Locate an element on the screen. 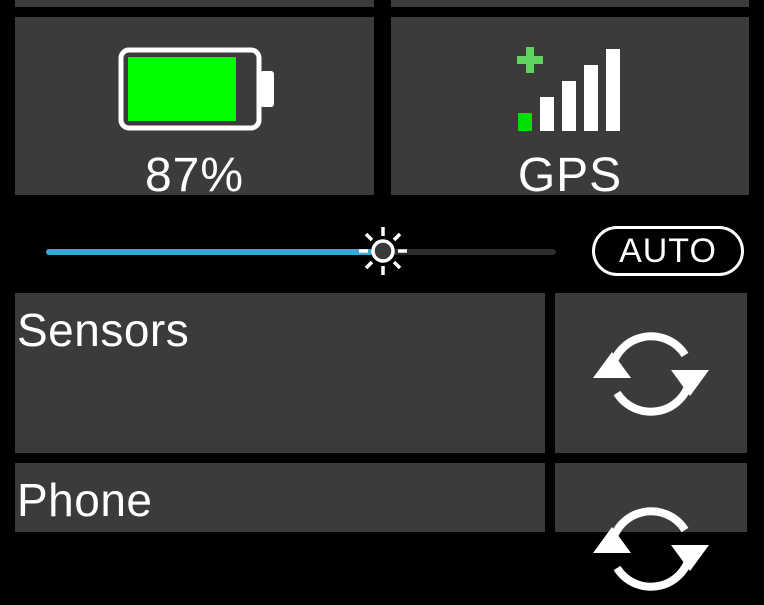 This screenshot has height=605, width=764. gps-signal-icon is located at coordinates (568, 89).